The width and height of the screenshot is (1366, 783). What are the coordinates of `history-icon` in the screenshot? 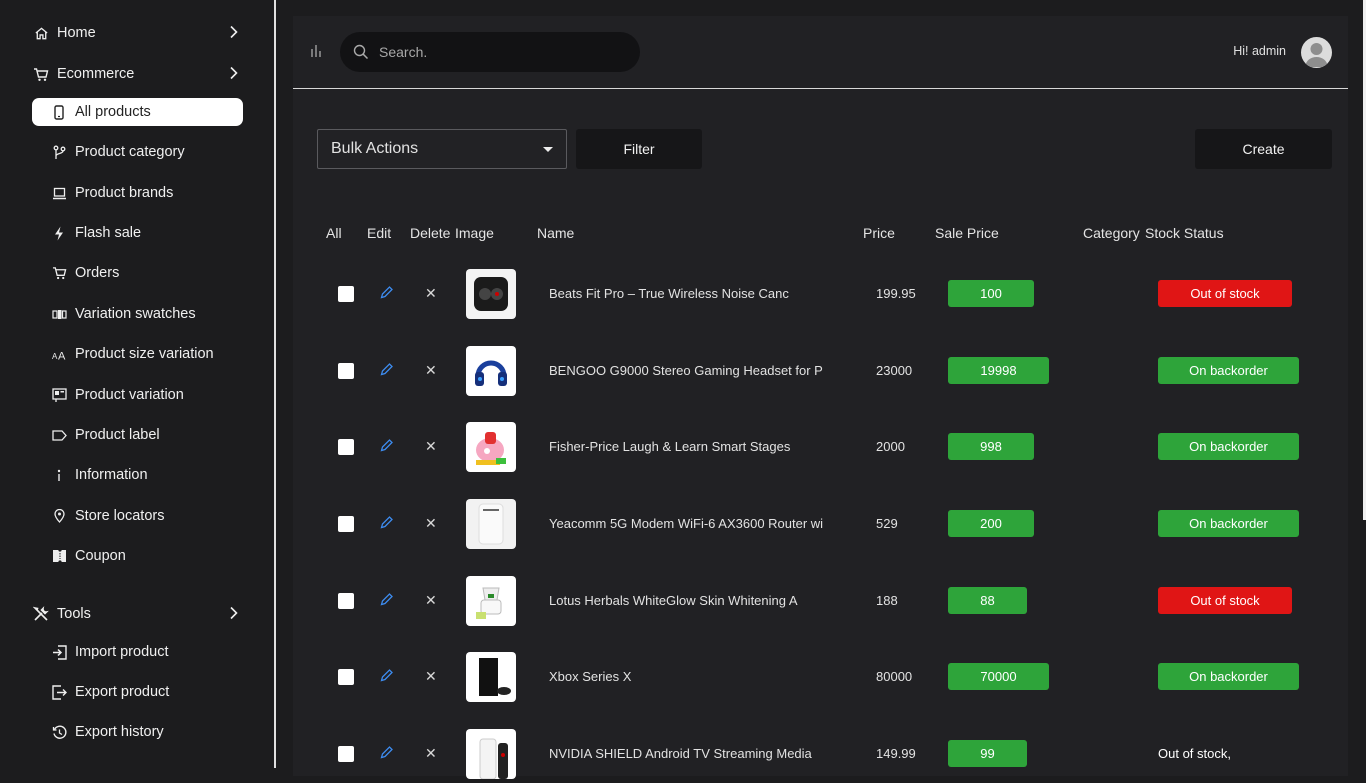 It's located at (59, 732).